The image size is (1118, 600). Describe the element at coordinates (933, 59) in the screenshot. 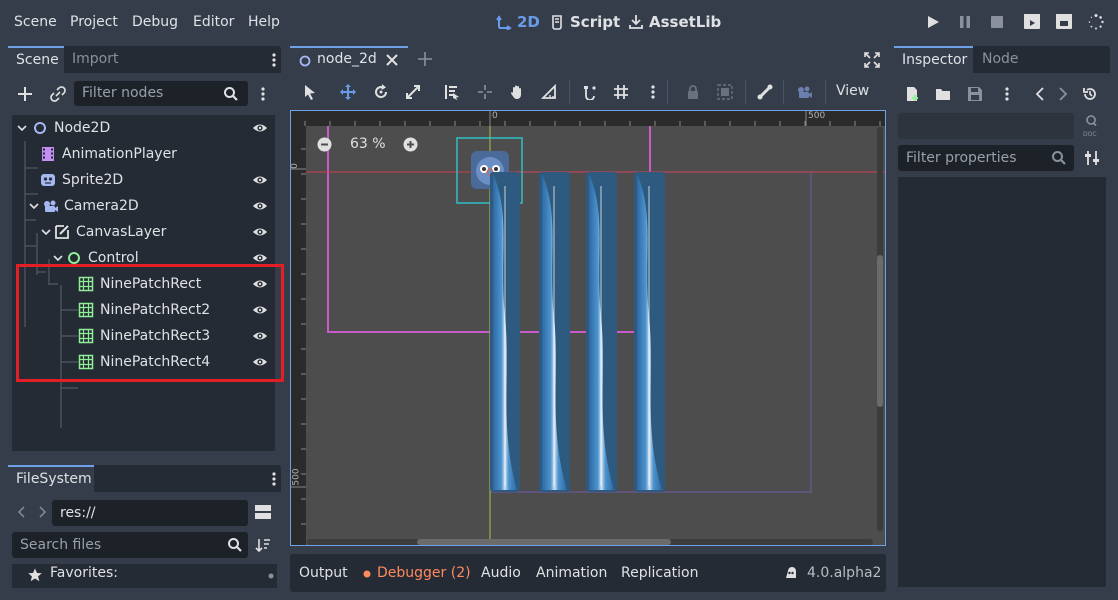

I see `tab-inspector: Inspector` at that location.